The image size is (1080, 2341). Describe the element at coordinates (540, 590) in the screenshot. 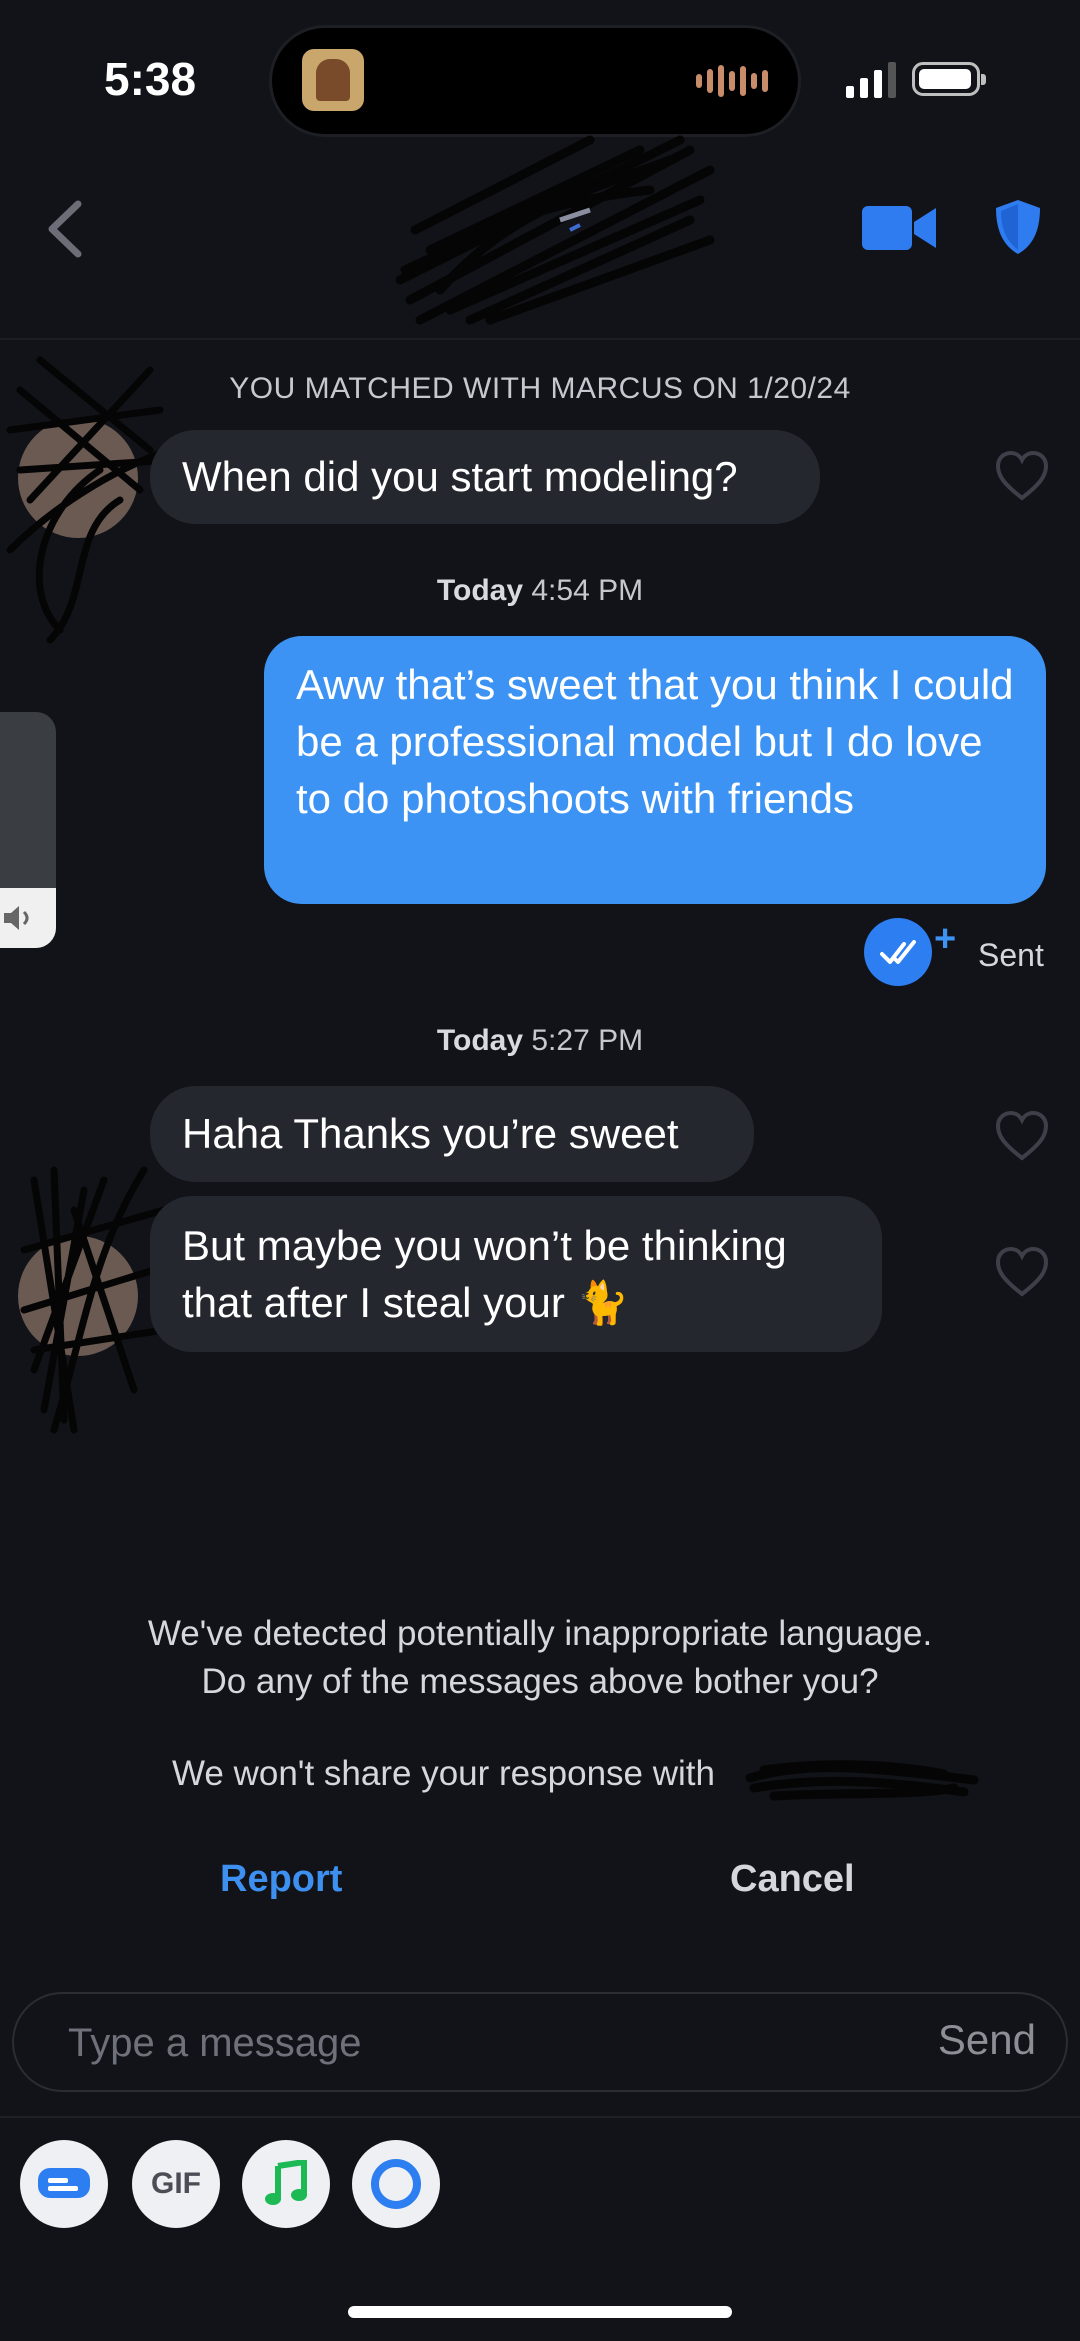

I see `message-timestamp: Today 4:54 PM` at that location.